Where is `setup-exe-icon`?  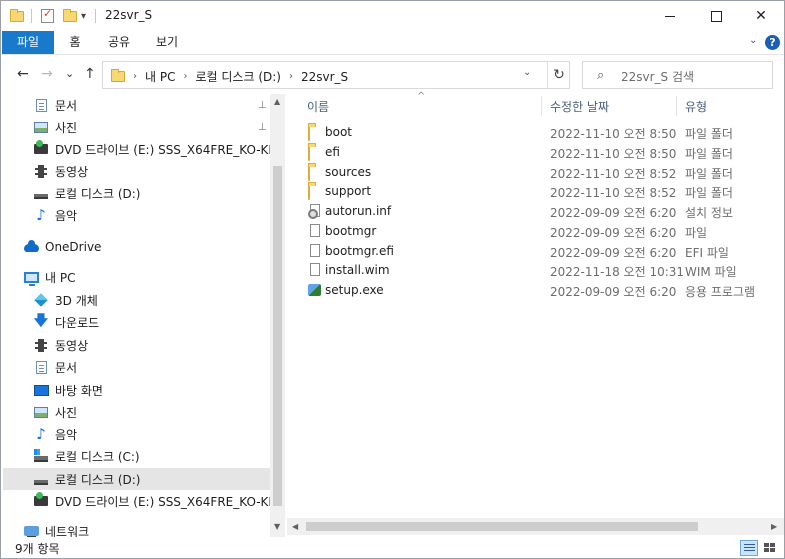
setup-exe-icon is located at coordinates (314, 290).